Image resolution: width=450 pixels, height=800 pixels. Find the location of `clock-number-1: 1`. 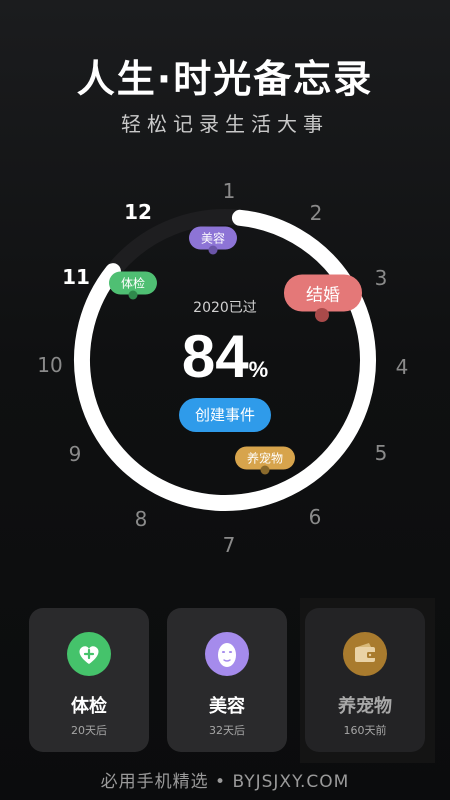

clock-number-1: 1 is located at coordinates (229, 191).